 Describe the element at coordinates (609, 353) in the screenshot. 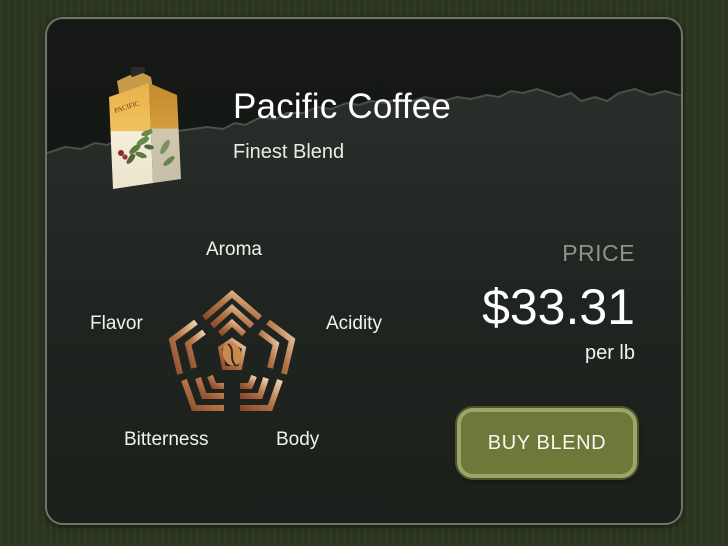

I see `price-unit: per lb` at that location.